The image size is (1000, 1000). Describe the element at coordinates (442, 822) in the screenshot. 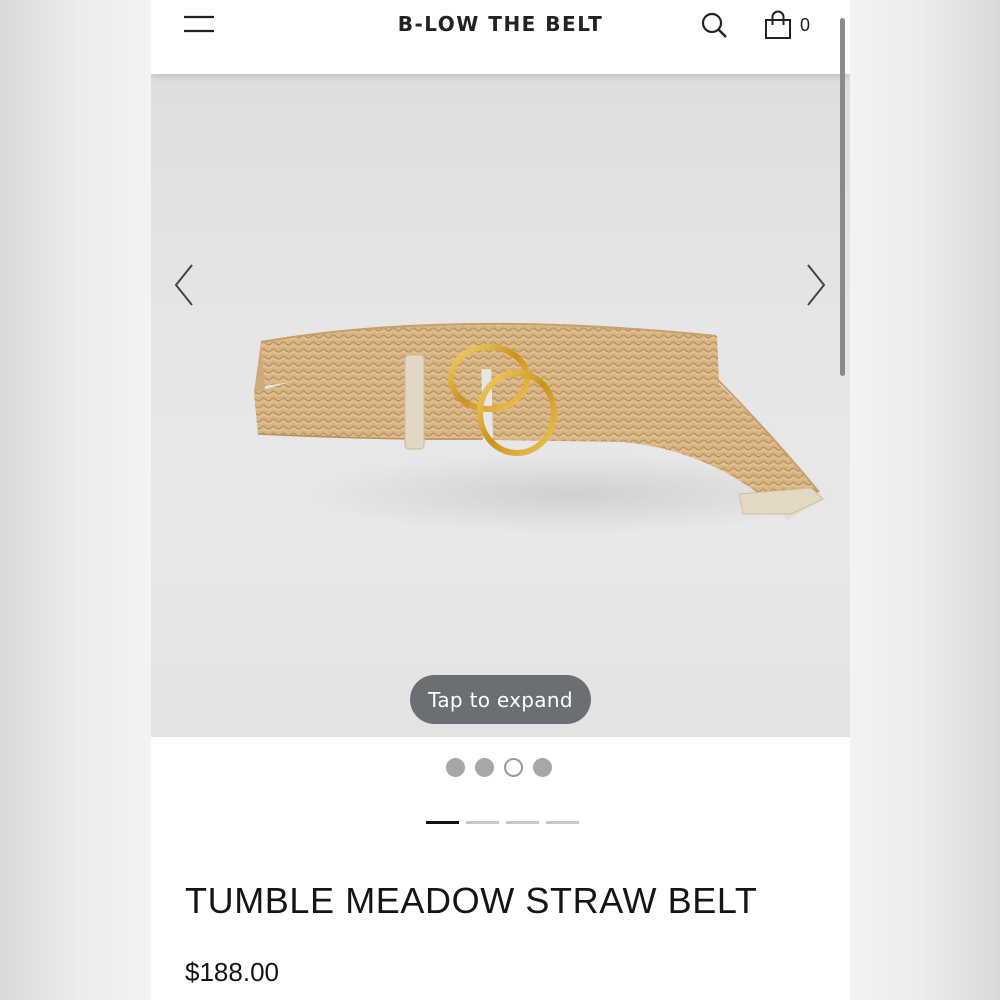

I see `slide-indicator-active` at that location.